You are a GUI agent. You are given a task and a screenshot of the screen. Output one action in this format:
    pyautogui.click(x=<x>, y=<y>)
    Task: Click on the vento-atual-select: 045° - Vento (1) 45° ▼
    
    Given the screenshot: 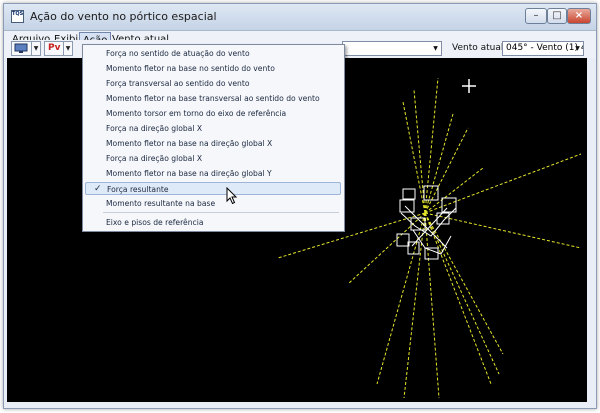 What is the action you would take?
    pyautogui.click(x=543, y=48)
    